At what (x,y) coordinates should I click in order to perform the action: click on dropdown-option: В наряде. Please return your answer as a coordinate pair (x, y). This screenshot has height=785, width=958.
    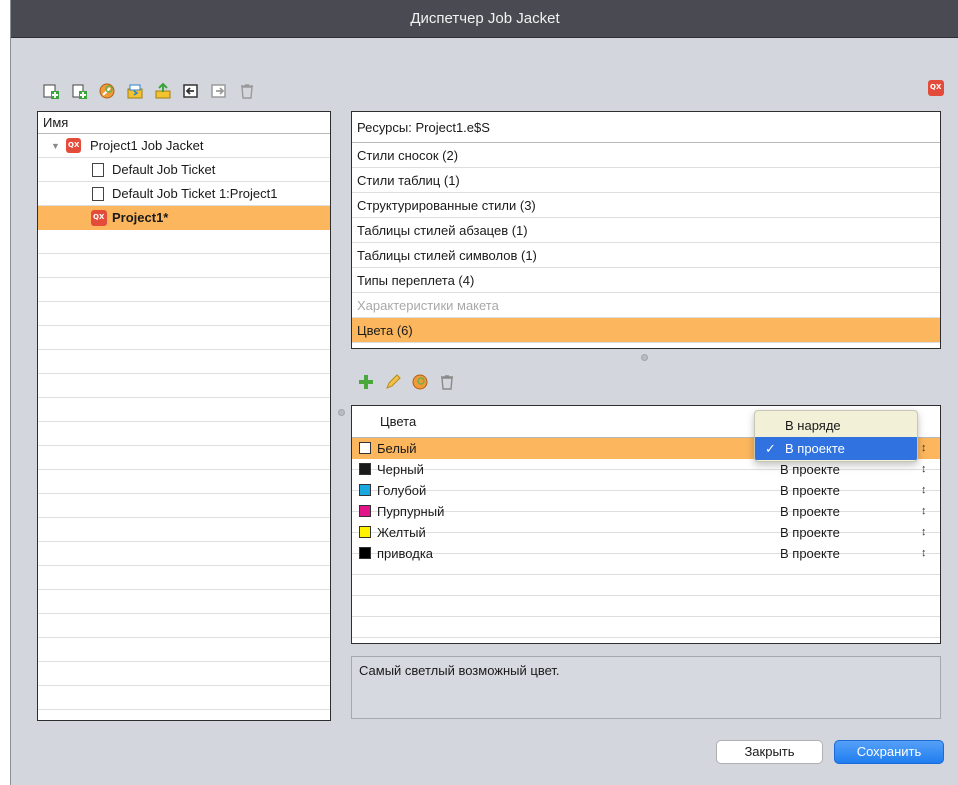
    Looking at the image, I should click on (836, 425).